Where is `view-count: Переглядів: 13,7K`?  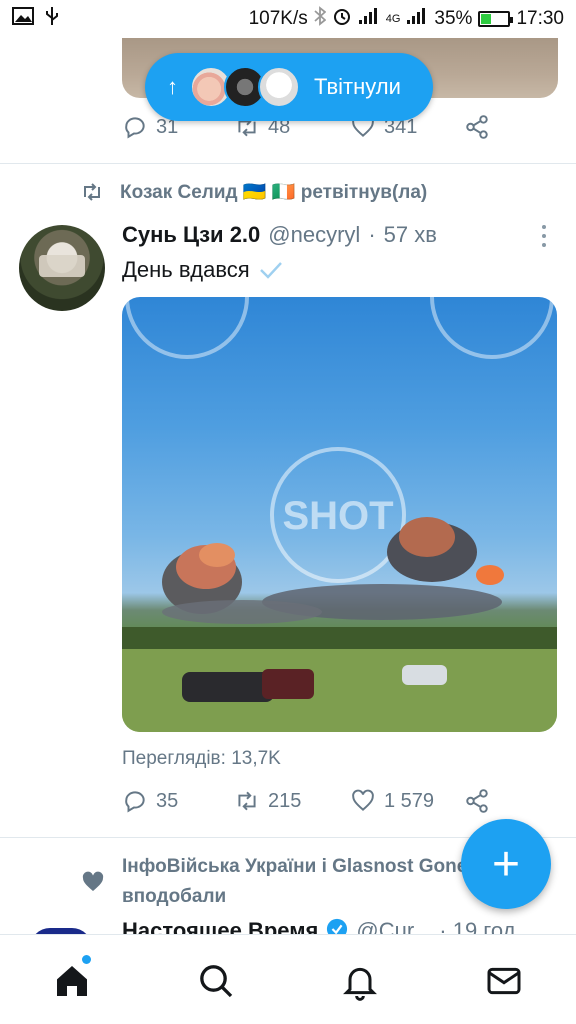 view-count: Переглядів: 13,7K is located at coordinates (201, 758).